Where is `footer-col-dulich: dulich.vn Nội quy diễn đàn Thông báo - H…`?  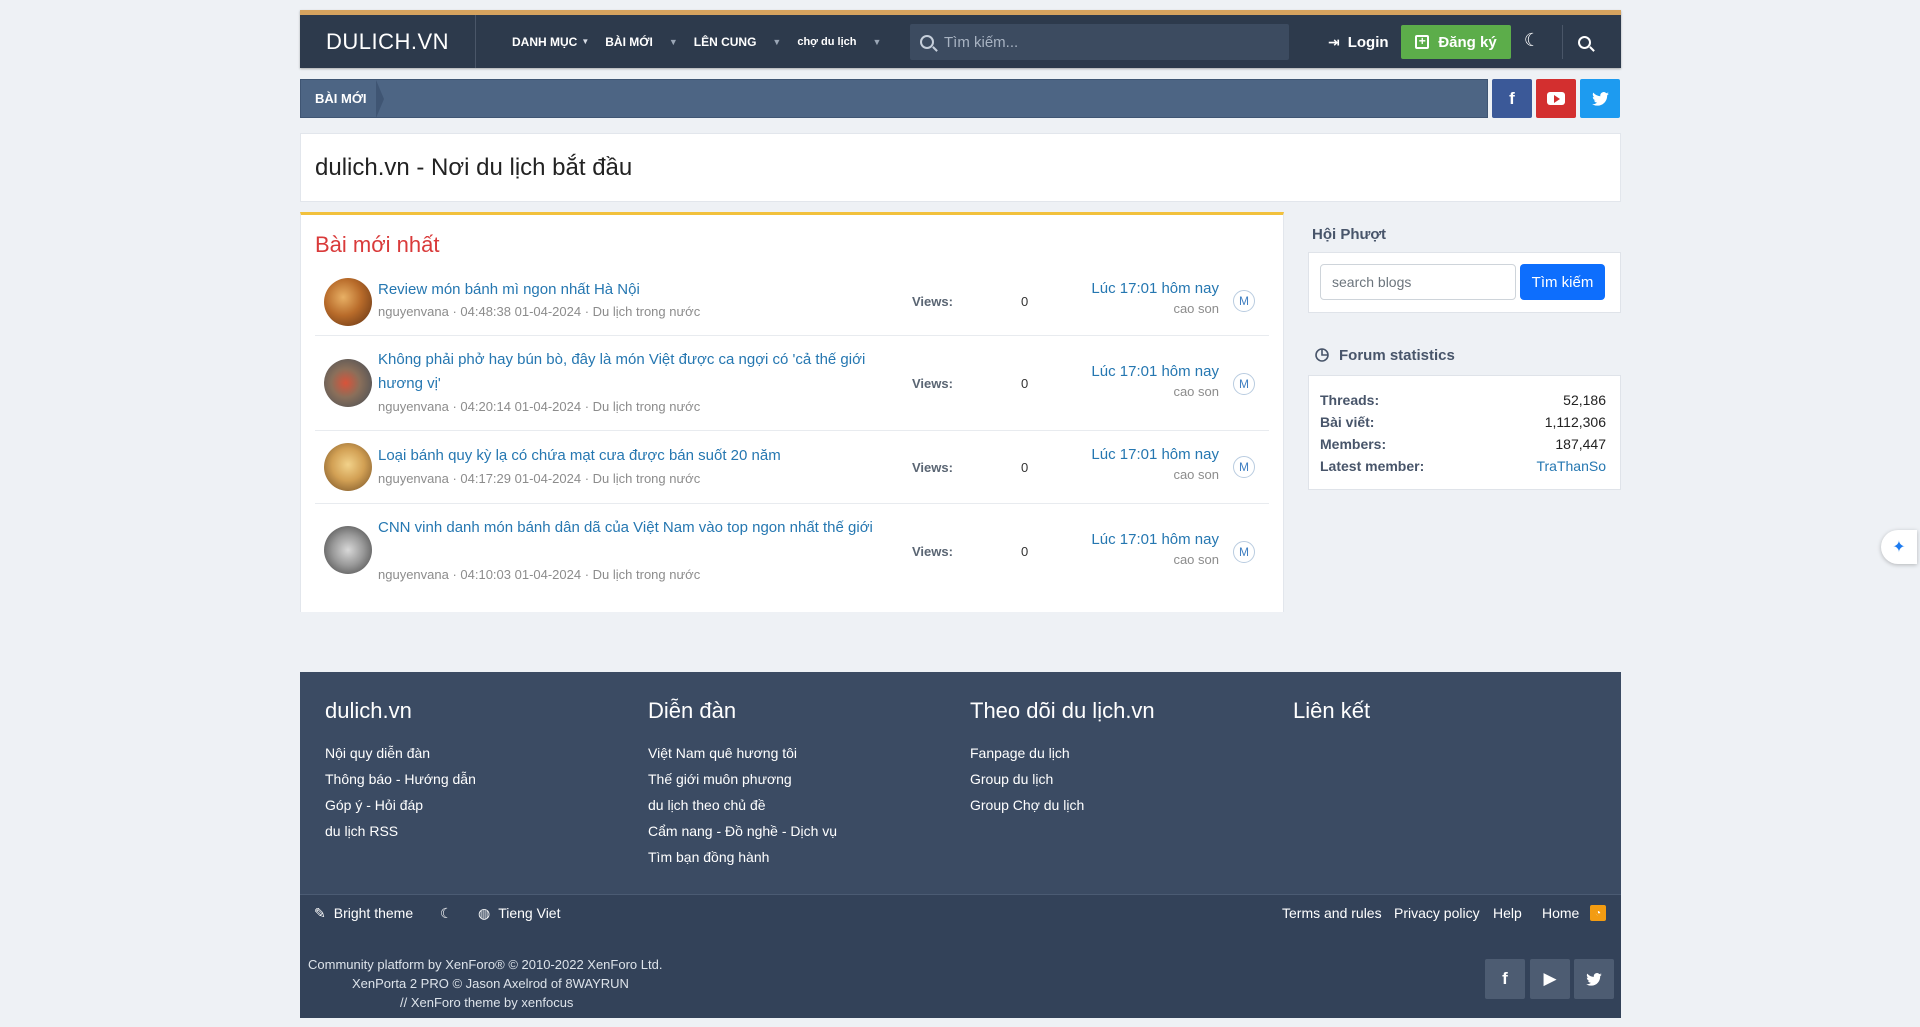
footer-col-dulich: dulich.vn Nội quy diễn đàn Thông báo - H… is located at coordinates (475, 771).